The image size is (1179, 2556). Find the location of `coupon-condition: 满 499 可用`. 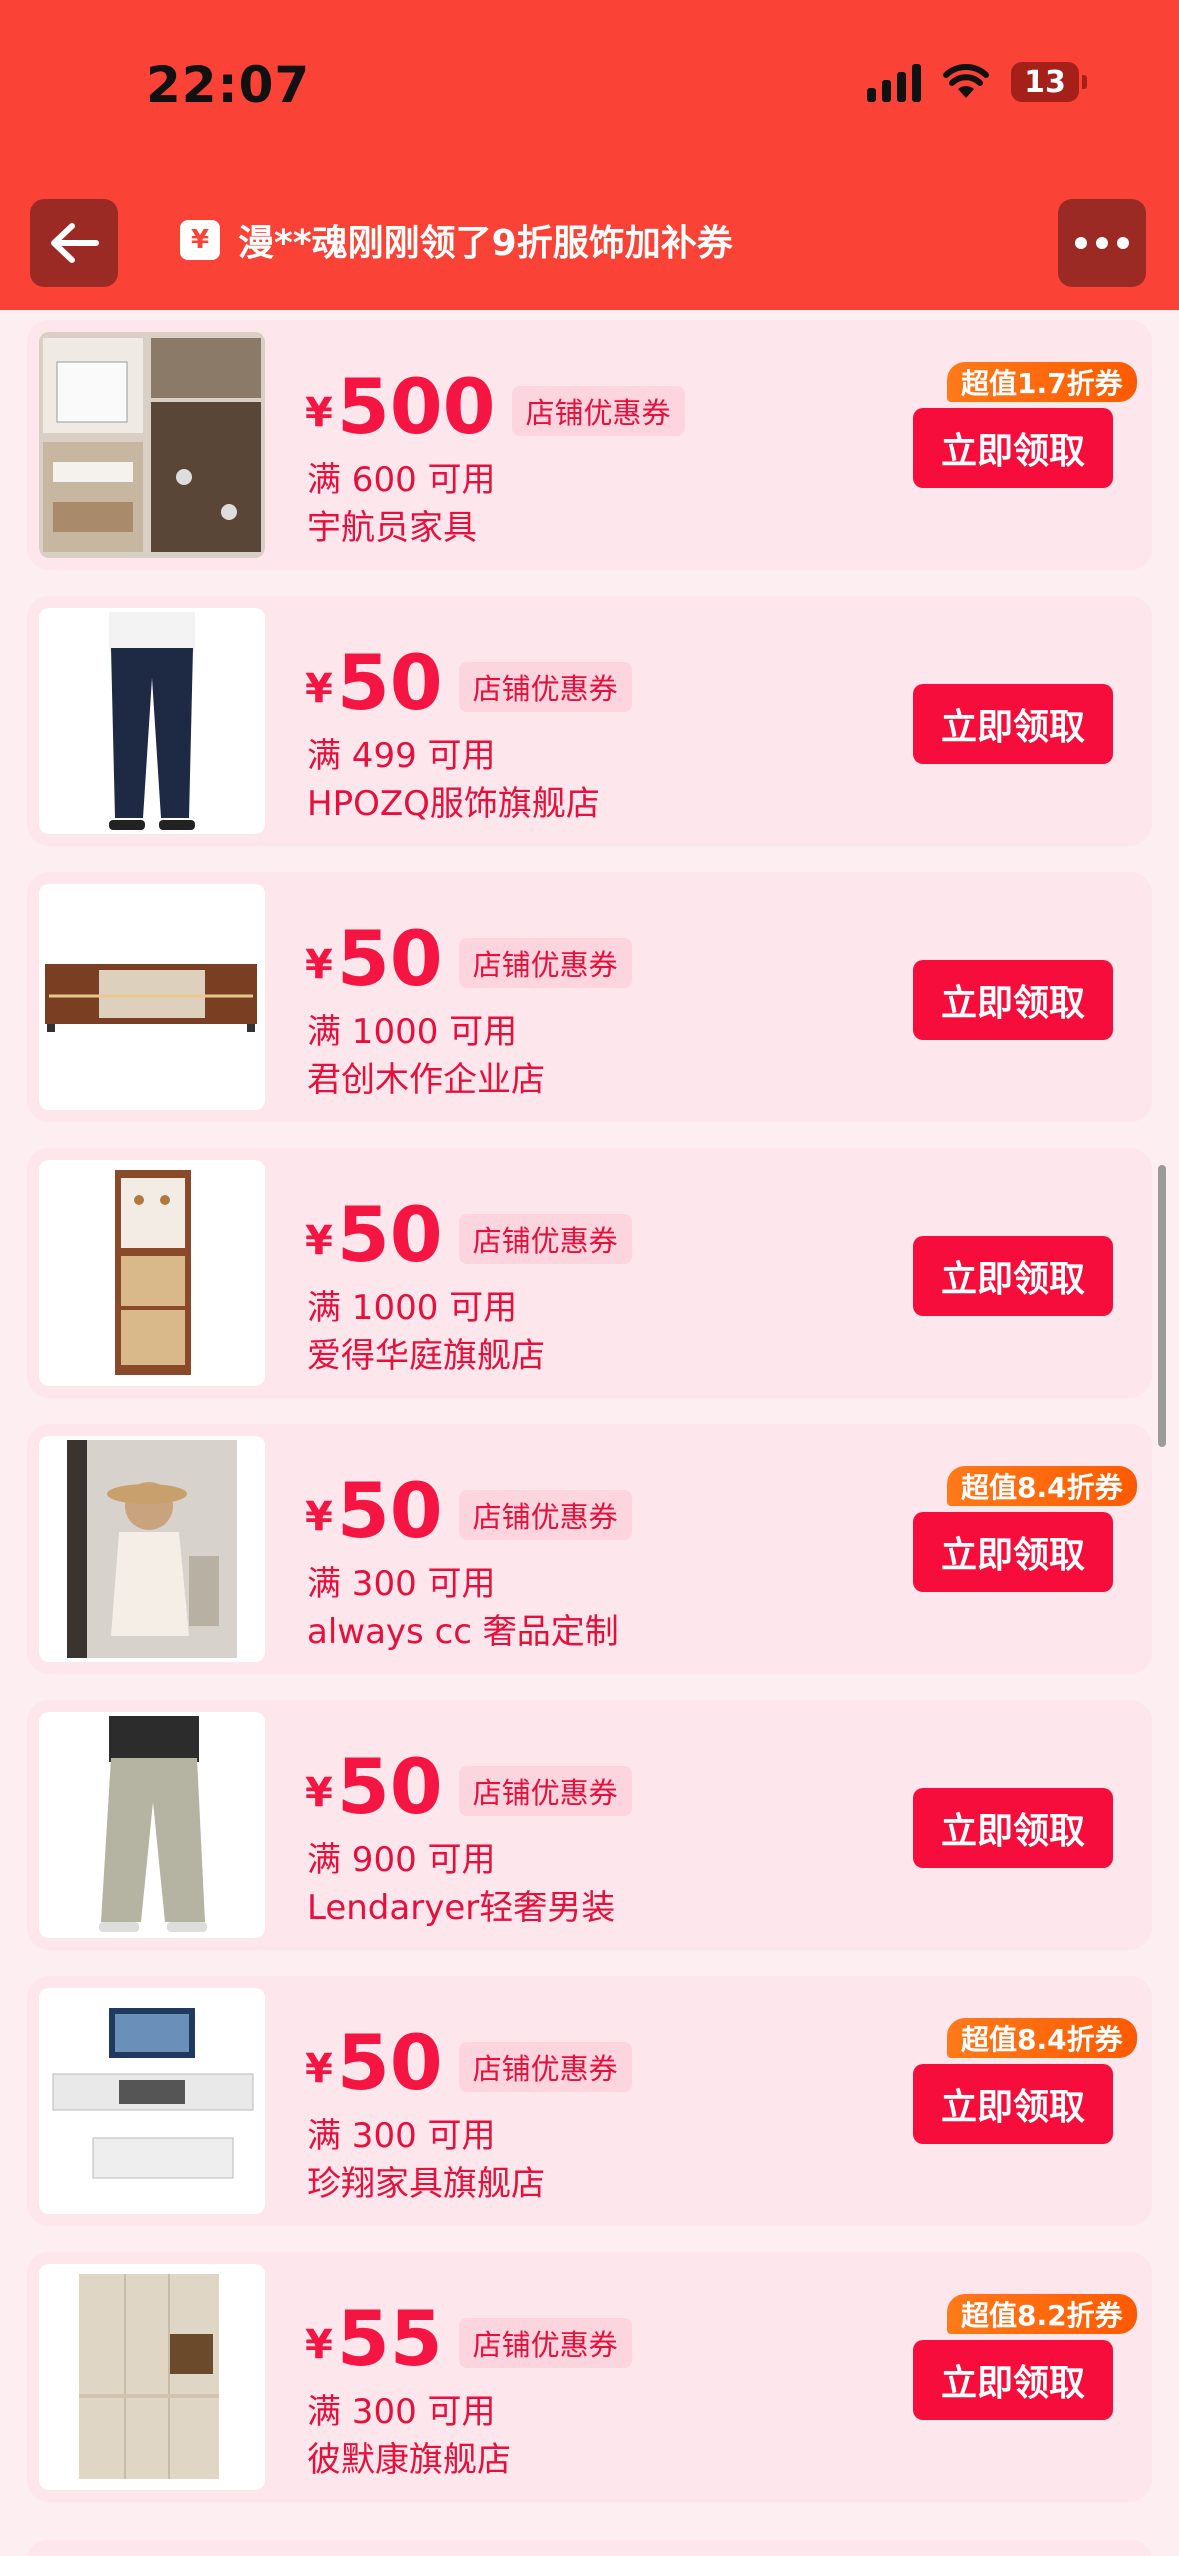

coupon-condition: 满 499 可用 is located at coordinates (401, 756).